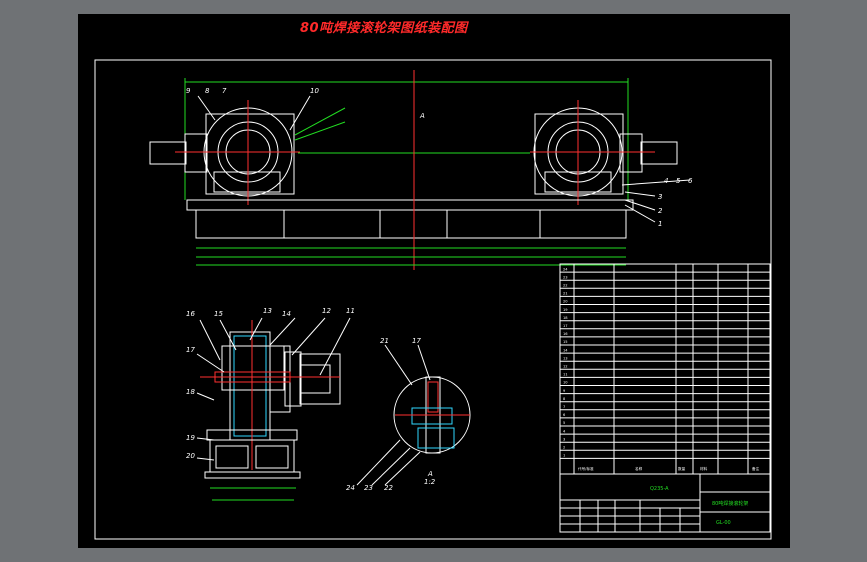 The image size is (867, 562). Describe the element at coordinates (565, 318) in the screenshot. I see `row-number: 18` at that location.